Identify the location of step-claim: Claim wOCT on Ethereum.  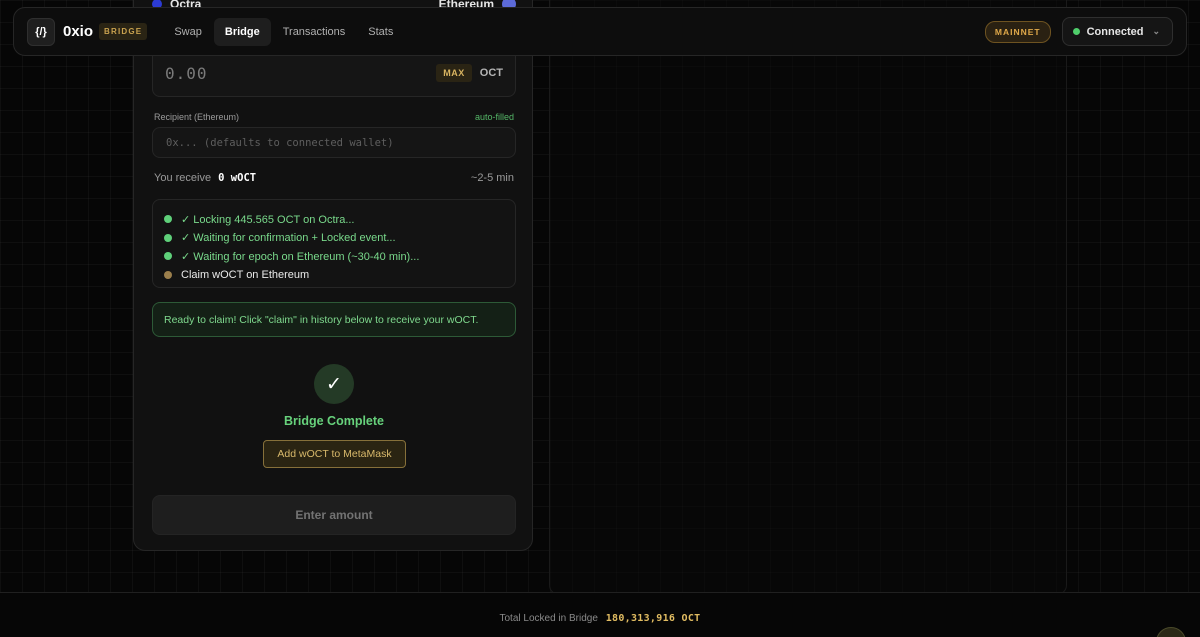
(334, 275).